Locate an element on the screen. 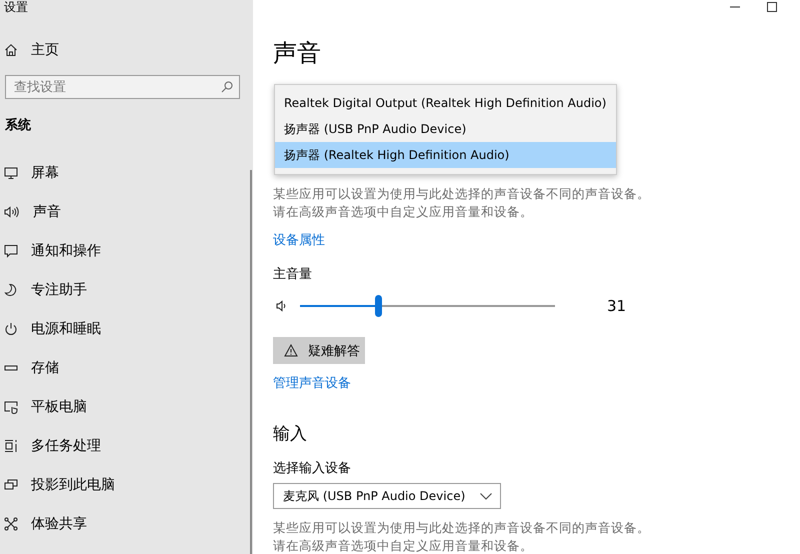 Image resolution: width=800 pixels, height=554 pixels. scrollbar is located at coordinates (251, 362).